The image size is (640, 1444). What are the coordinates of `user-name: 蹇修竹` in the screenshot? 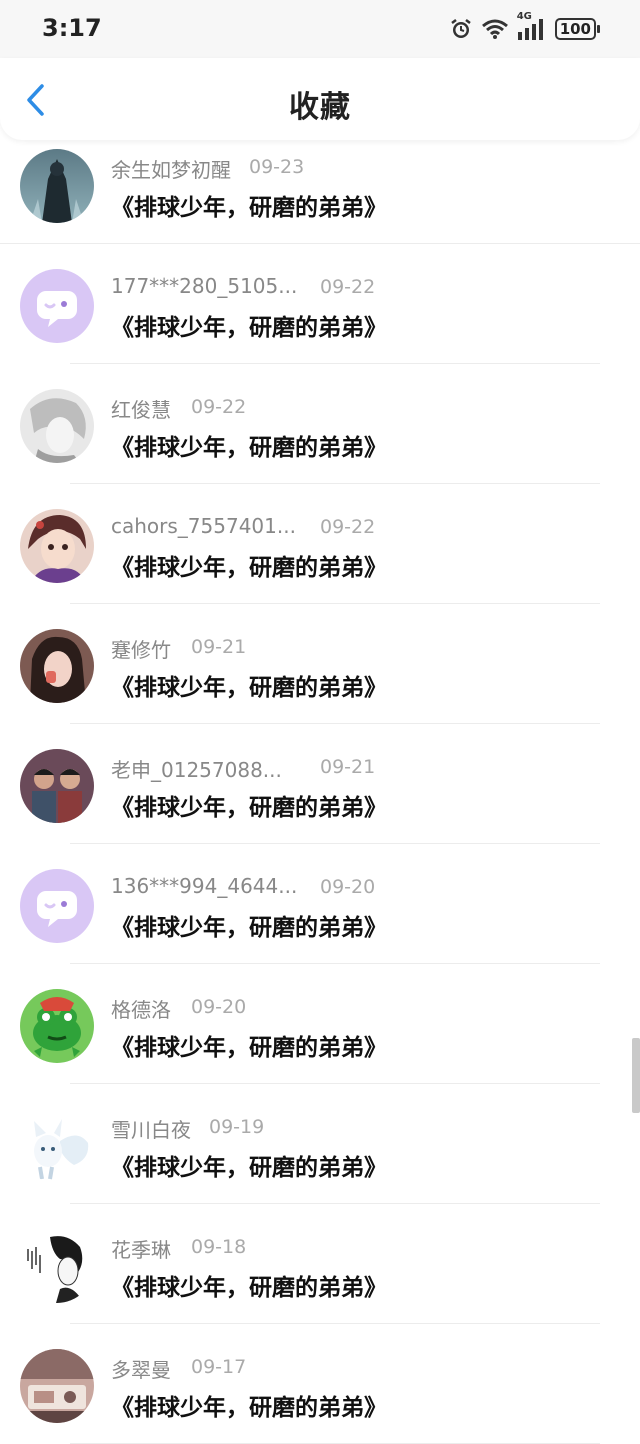 It's located at (141, 650).